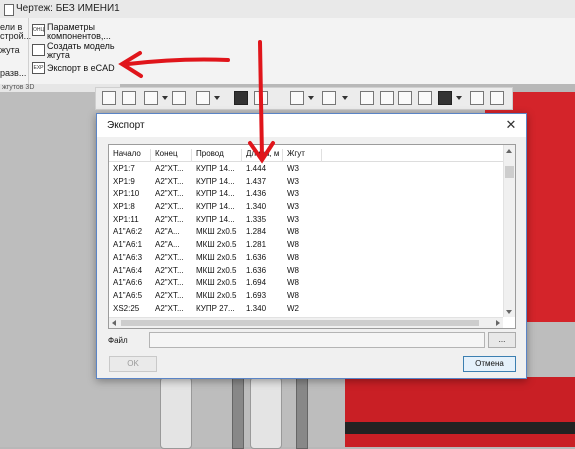 Image resolution: width=575 pixels, height=449 pixels. I want to click on scroll-up-icon, so click(509, 151).